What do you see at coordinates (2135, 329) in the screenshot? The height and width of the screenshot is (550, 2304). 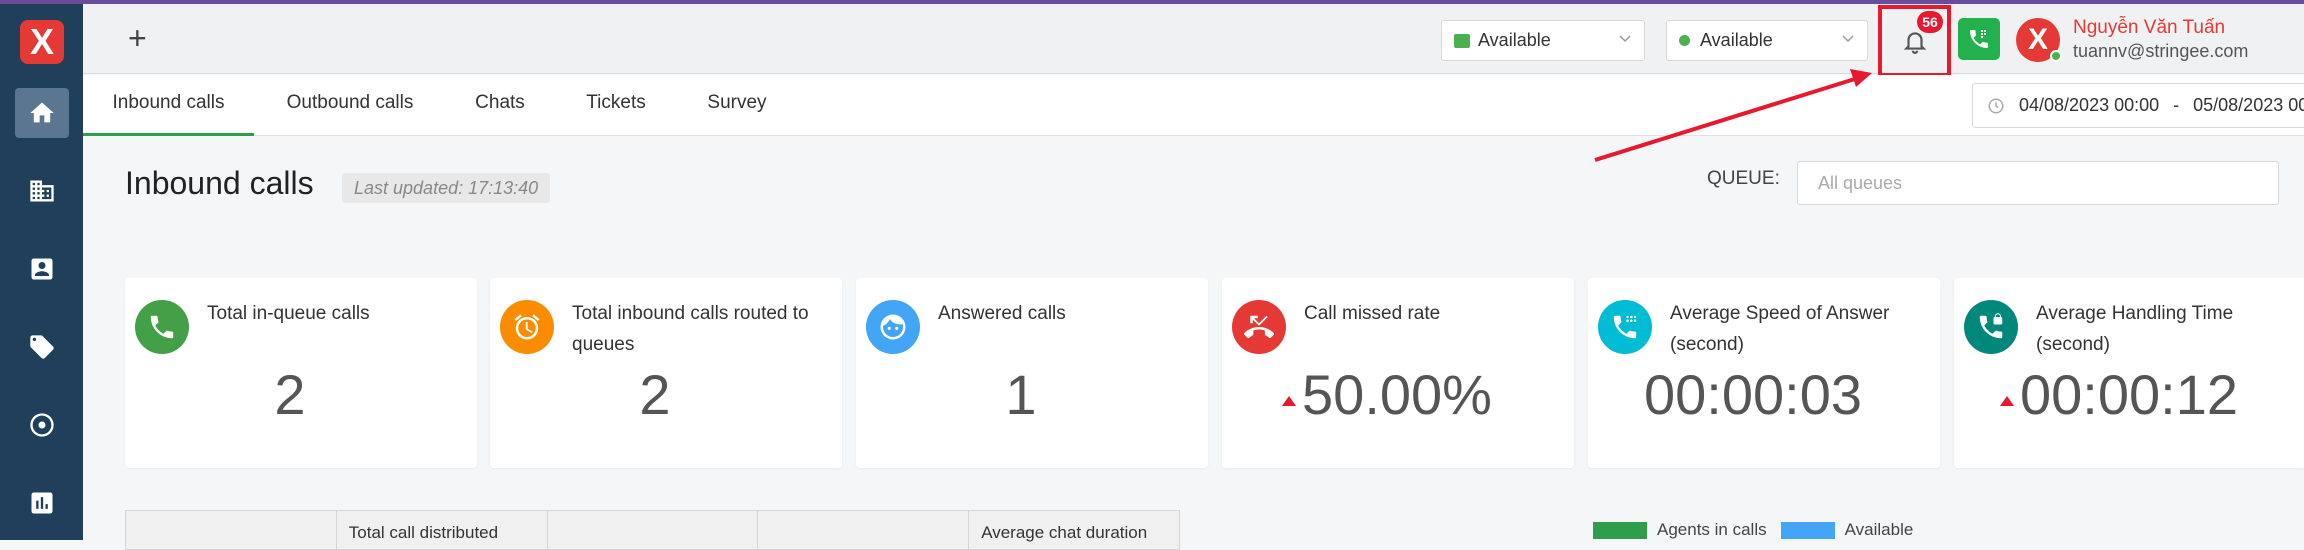 I see `stat-label: Average Handling Time (second)` at bounding box center [2135, 329].